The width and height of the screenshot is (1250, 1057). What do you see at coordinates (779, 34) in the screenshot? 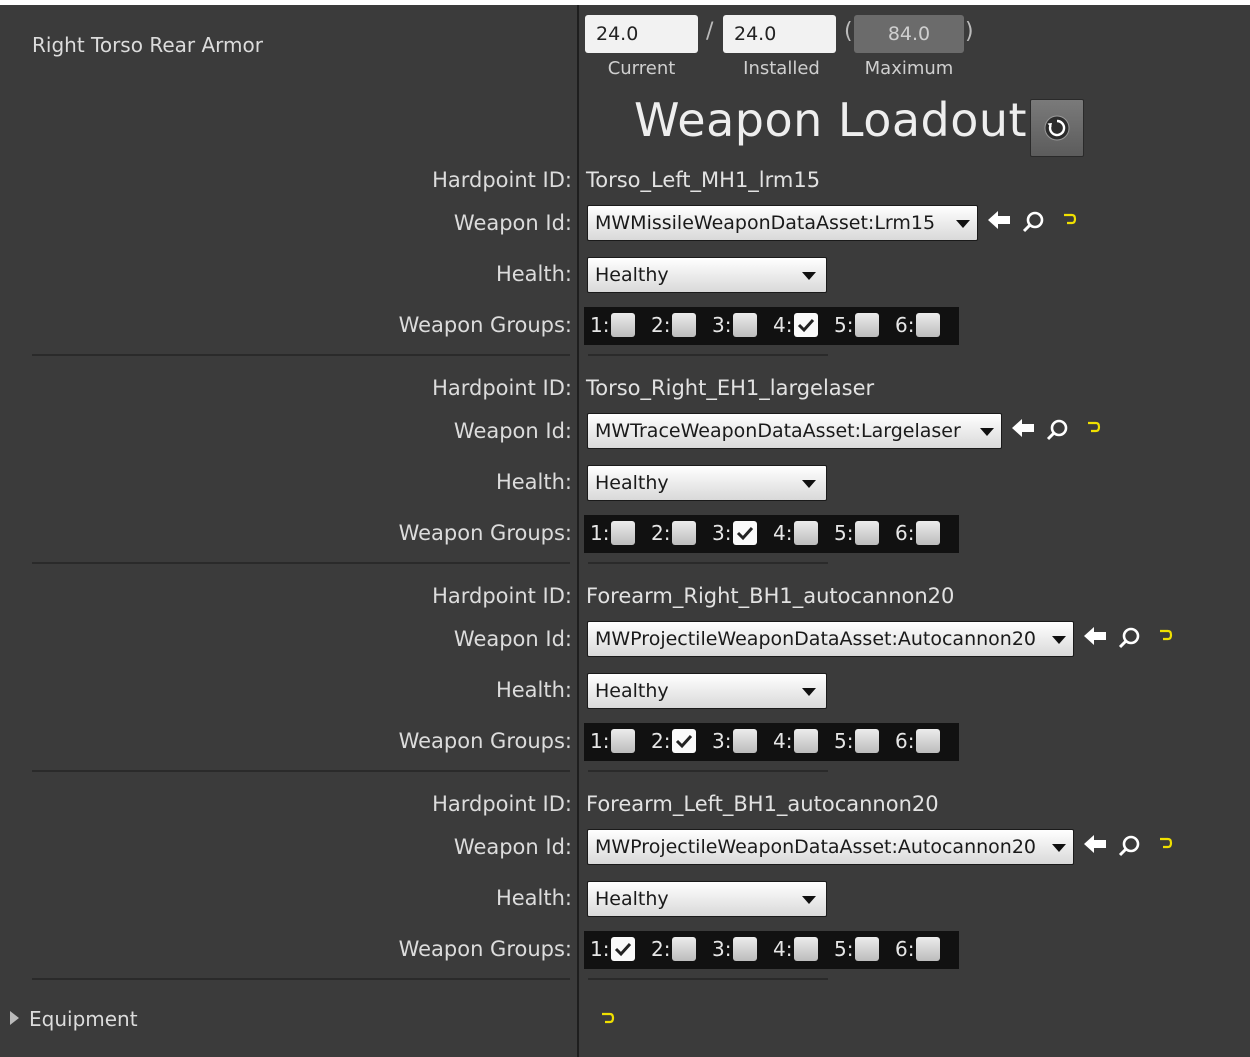
I see `armor-installed-input: 24.0` at bounding box center [779, 34].